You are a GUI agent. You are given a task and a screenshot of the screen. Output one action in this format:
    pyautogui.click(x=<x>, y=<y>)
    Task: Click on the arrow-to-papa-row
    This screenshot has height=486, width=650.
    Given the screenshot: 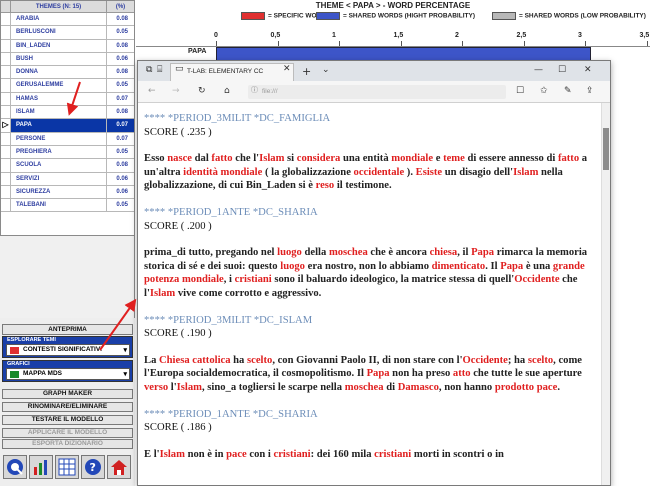 What is the action you would take?
    pyautogui.click(x=73, y=98)
    